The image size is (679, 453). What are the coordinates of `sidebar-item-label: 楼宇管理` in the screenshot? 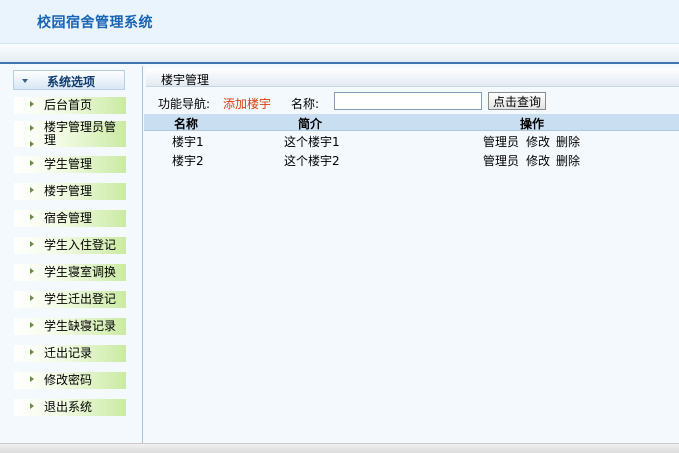 It's located at (68, 191).